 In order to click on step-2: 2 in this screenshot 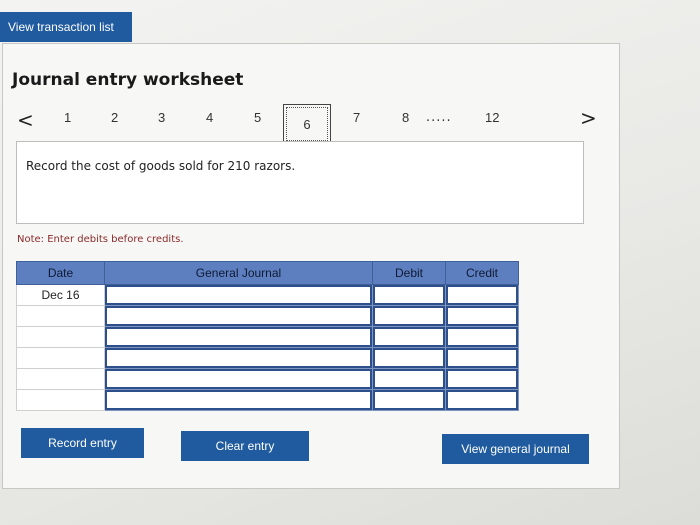, I will do `click(114, 117)`.